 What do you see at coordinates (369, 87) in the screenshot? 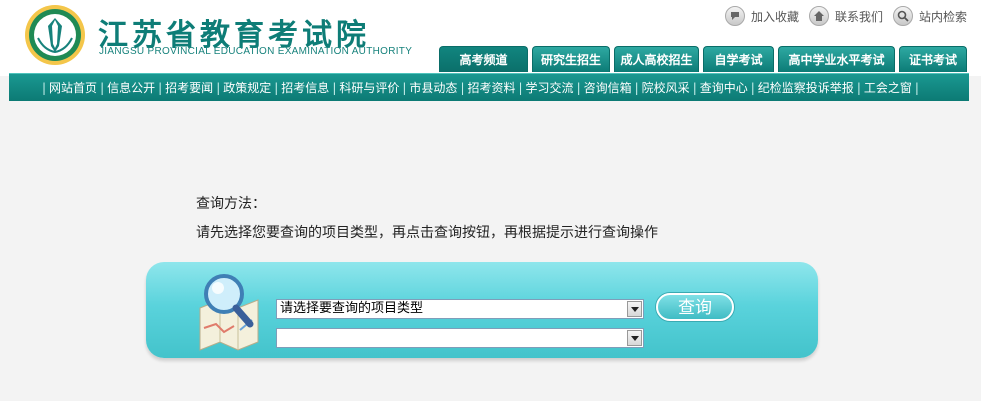
I see `nav-item-research: 科研与评价` at bounding box center [369, 87].